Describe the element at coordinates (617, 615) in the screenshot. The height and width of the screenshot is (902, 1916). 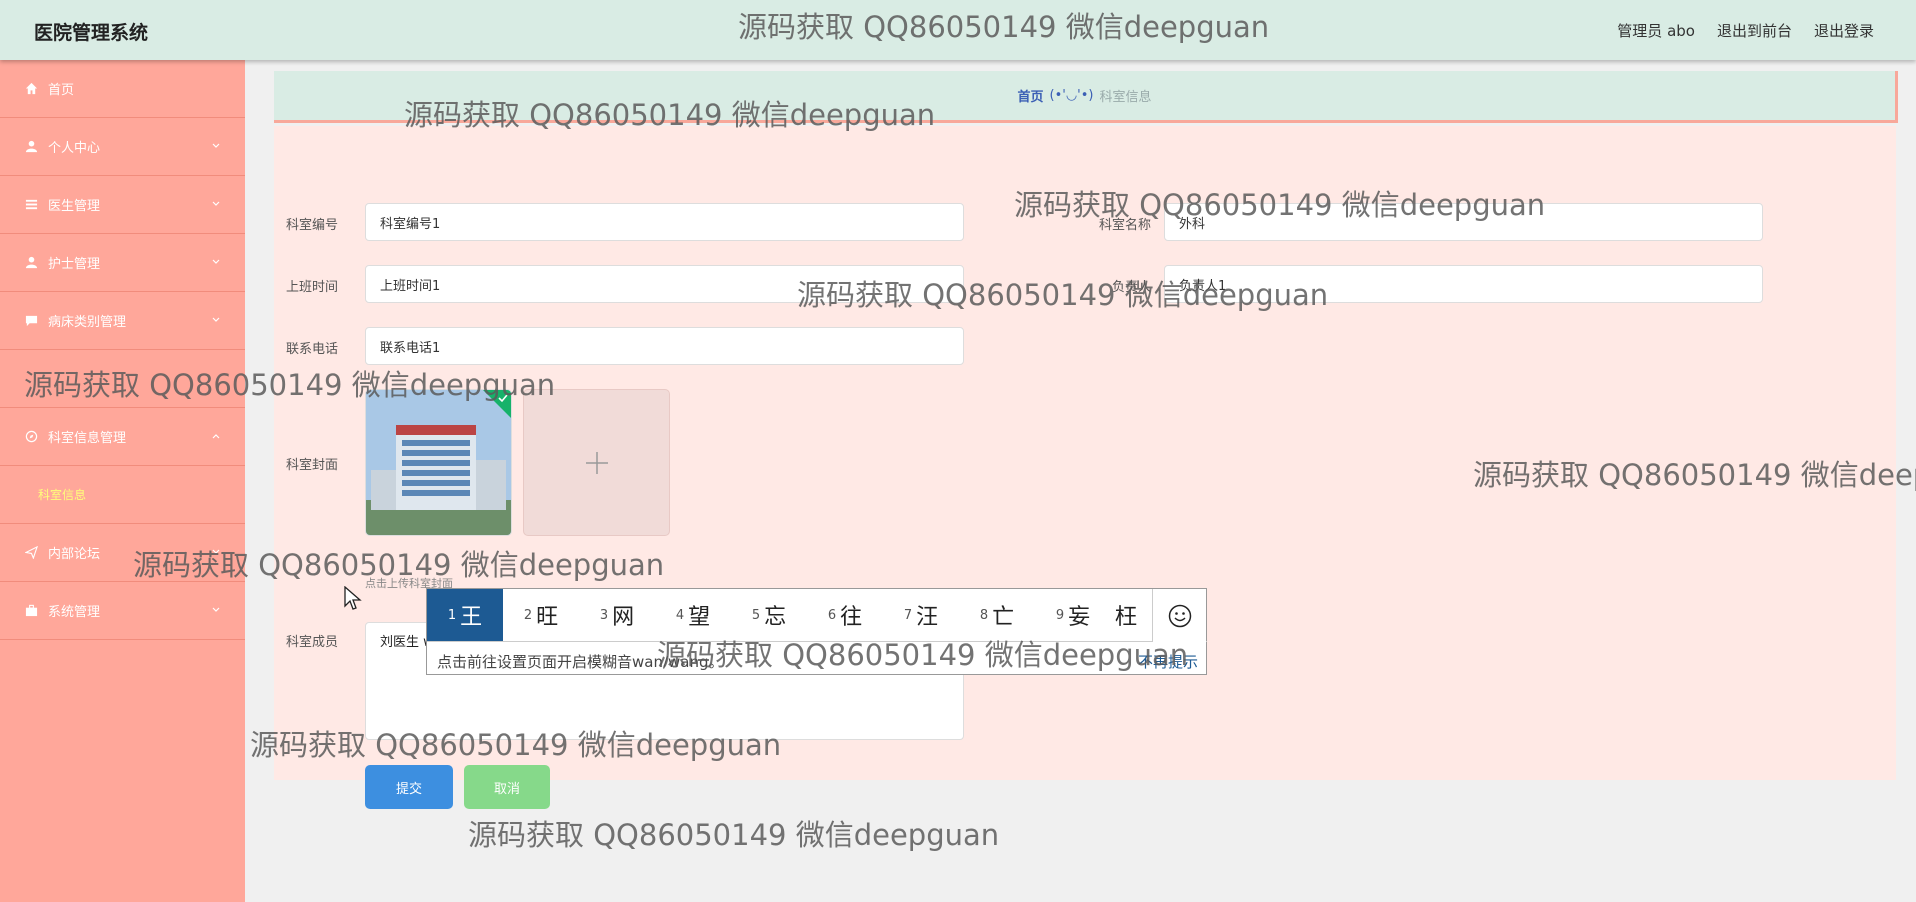
I see `ime-candidate: 3网` at that location.